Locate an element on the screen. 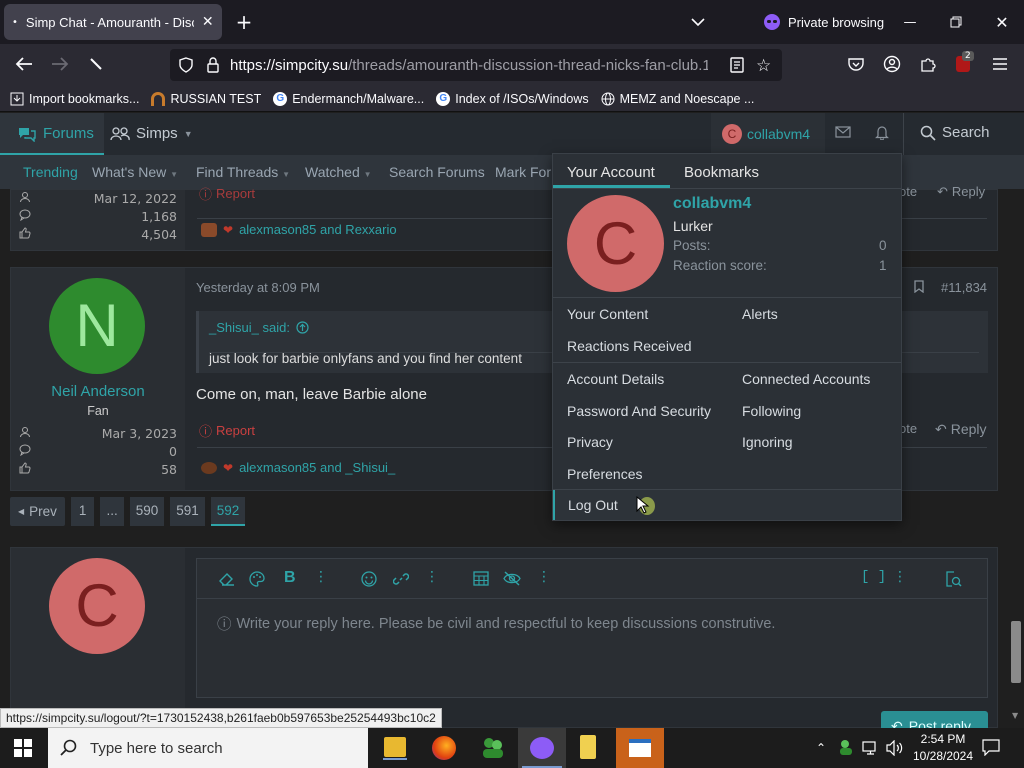  file-explorer-icon is located at coordinates (395, 747).